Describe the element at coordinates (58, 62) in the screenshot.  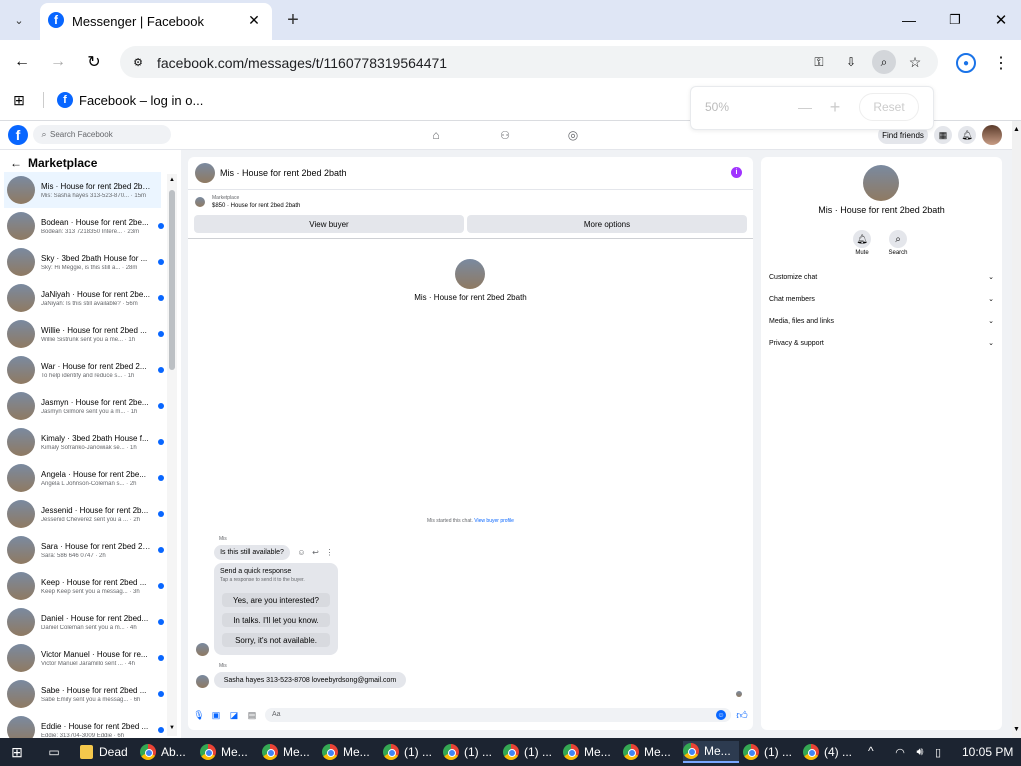
I see `forward-icon: →` at that location.